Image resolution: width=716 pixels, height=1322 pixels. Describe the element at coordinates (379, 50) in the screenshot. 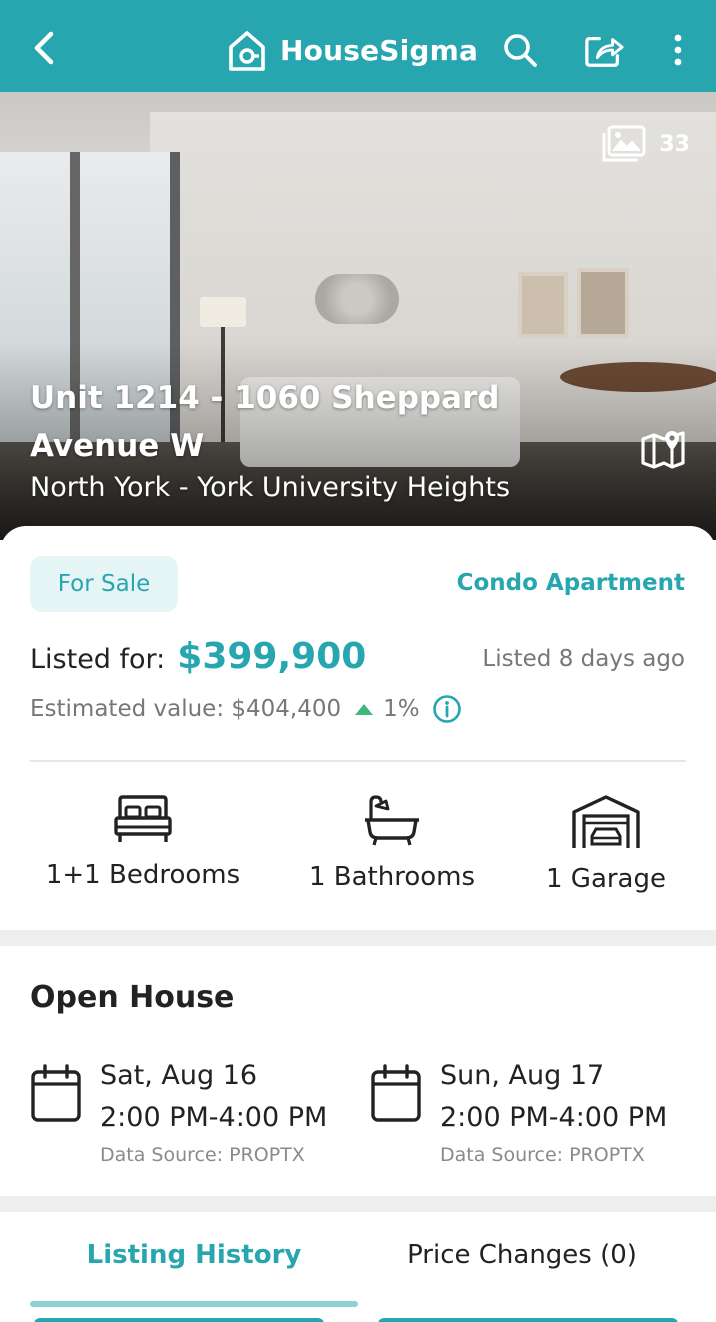

I see `brand-name: HouseSigma` at that location.